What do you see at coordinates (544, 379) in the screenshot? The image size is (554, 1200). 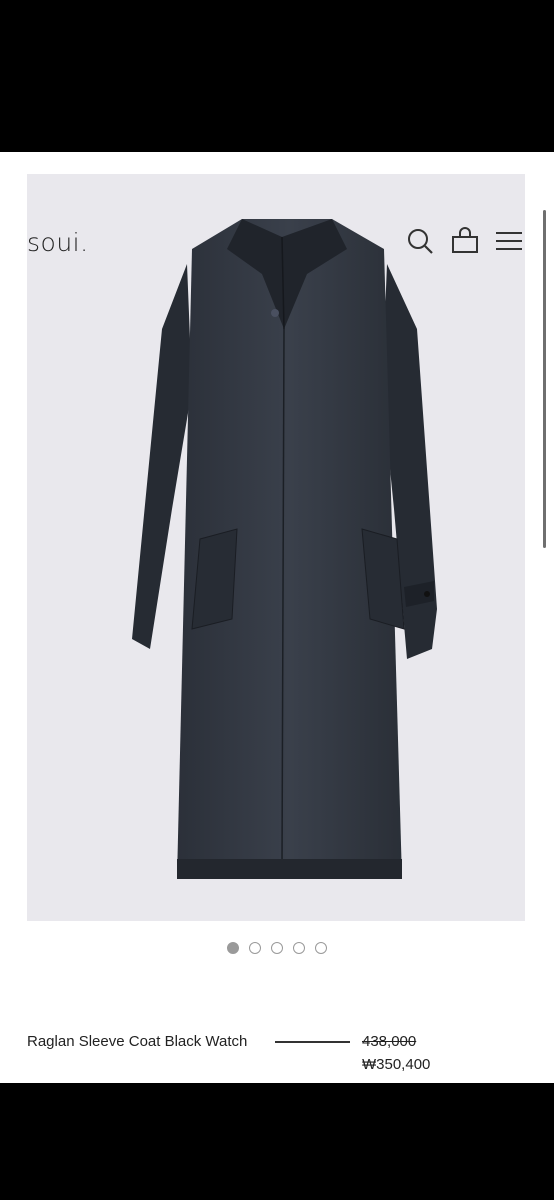 I see `page-scrollbar` at bounding box center [544, 379].